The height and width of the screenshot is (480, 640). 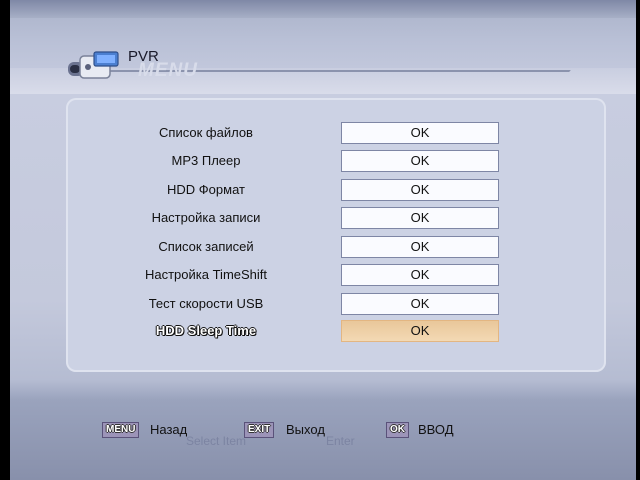 I want to click on ok-key-label: ВВОД, so click(x=436, y=429).